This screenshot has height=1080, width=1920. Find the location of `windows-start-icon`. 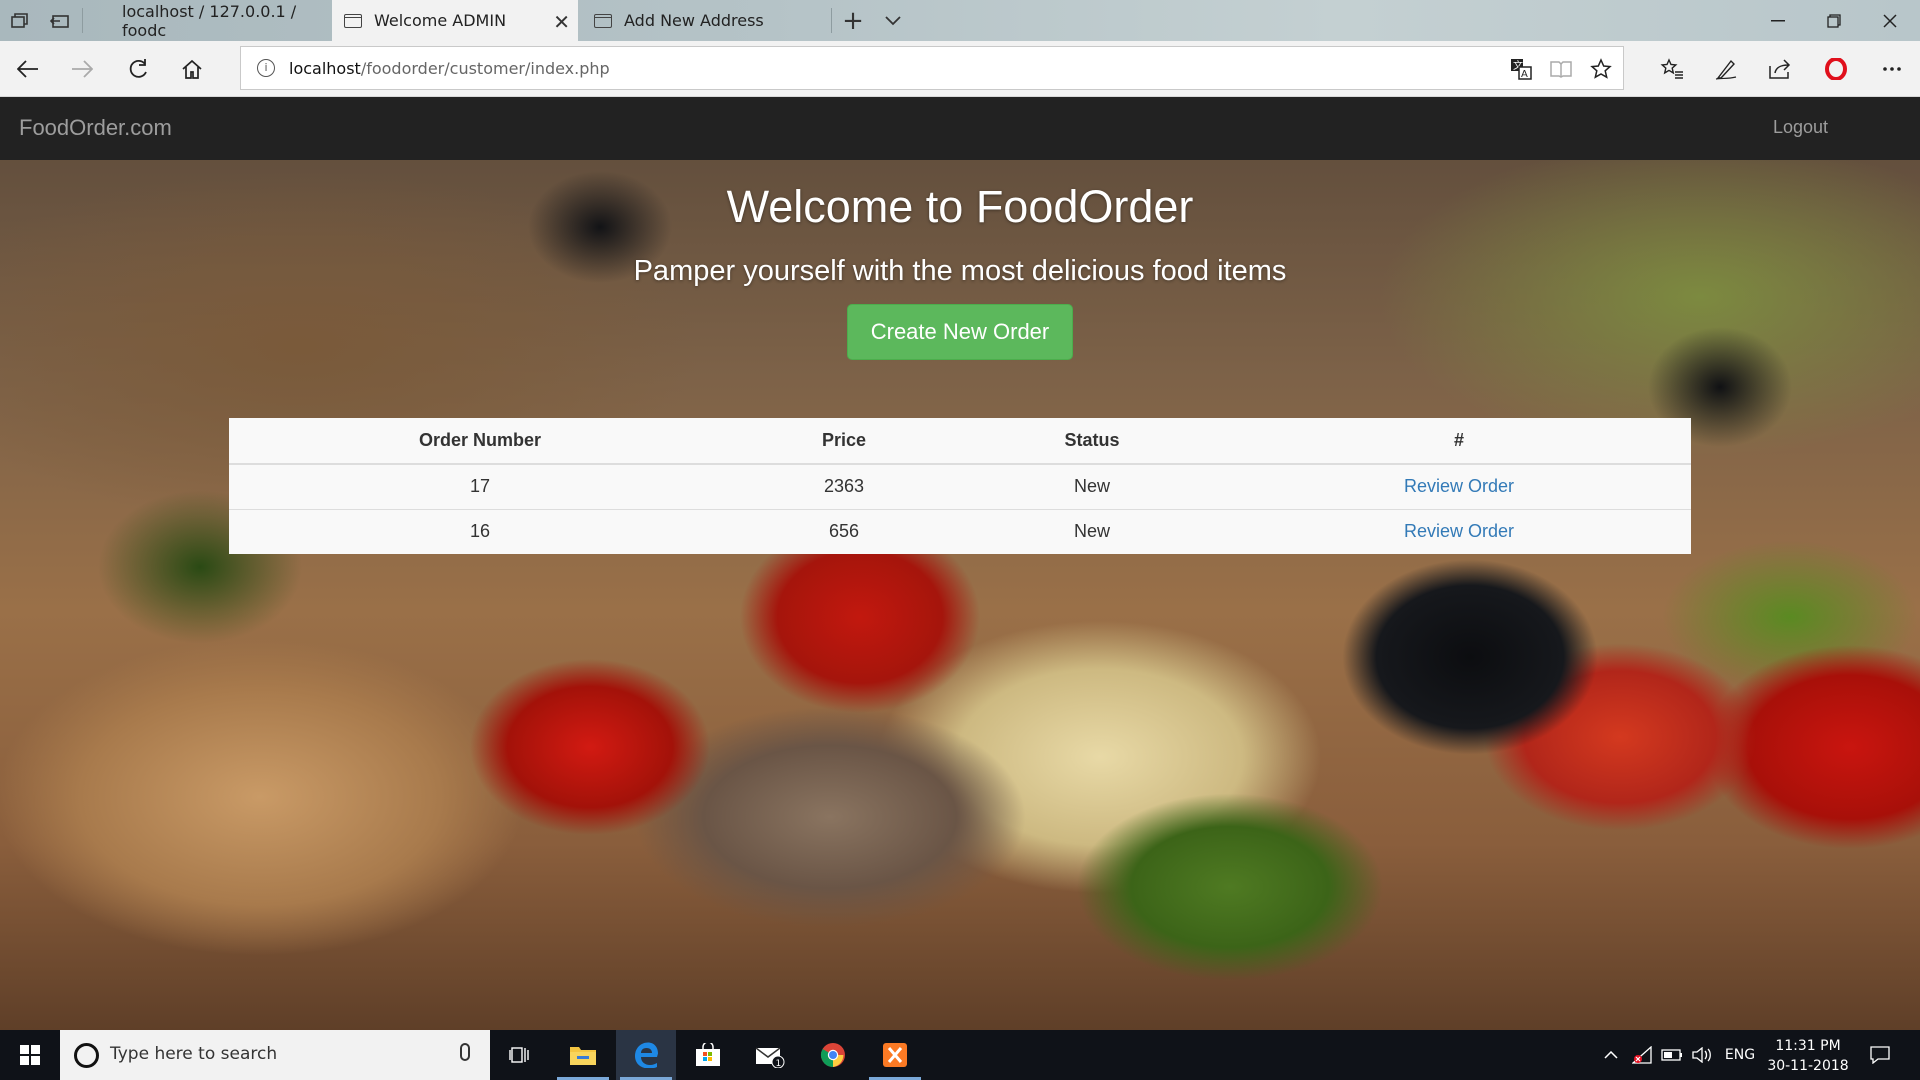

windows-start-icon is located at coordinates (30, 1055).